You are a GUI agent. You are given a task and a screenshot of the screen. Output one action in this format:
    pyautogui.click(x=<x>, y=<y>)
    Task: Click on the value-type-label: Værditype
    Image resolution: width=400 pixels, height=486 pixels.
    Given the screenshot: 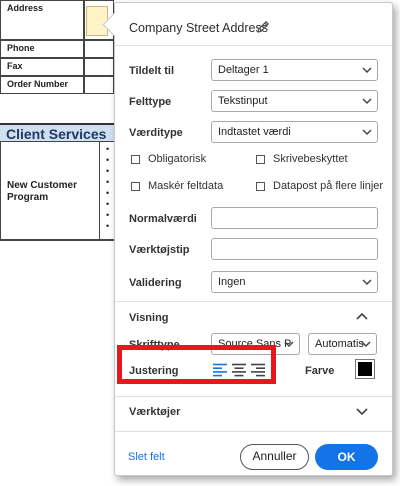 What is the action you would take?
    pyautogui.click(x=156, y=133)
    